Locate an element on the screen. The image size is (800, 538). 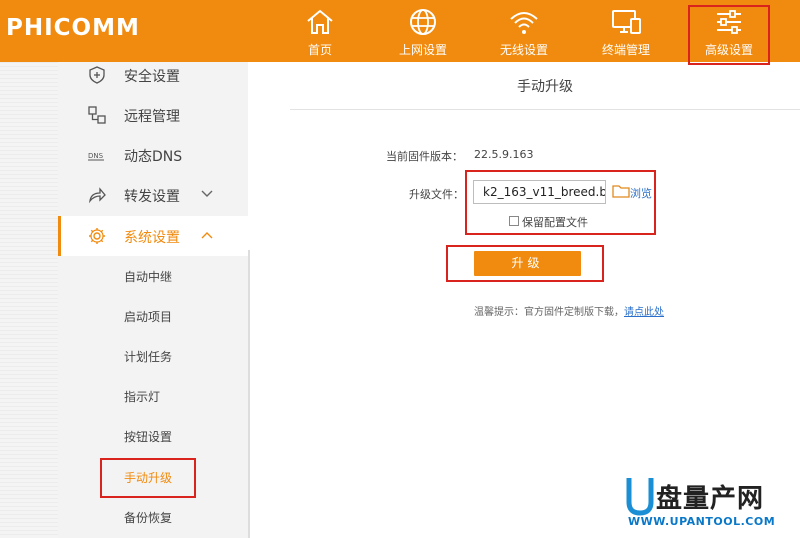
sidebar-item-label: 远程管理 is located at coordinates (152, 117).